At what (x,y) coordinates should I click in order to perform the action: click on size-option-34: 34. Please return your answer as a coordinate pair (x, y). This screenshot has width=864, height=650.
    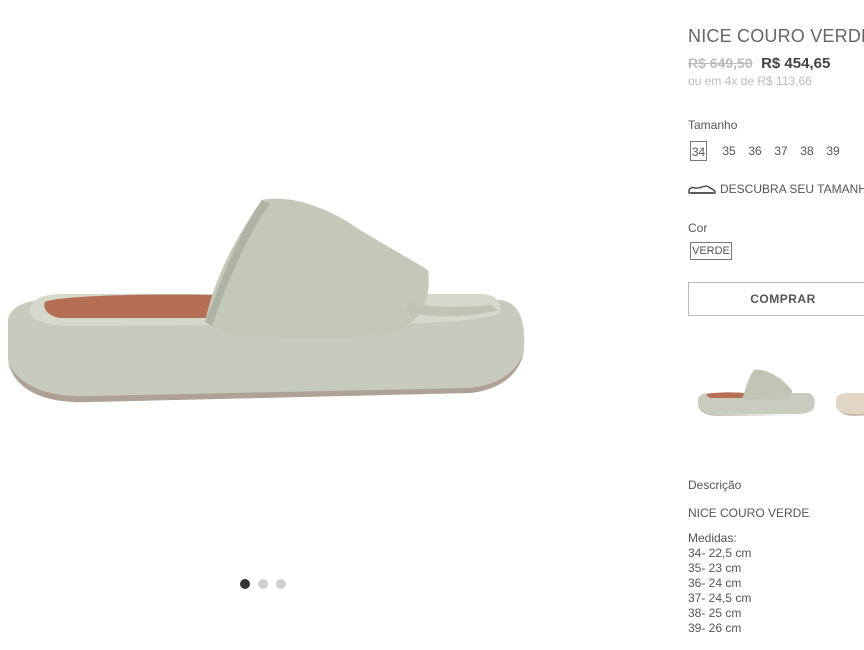
    Looking at the image, I should click on (698, 151).